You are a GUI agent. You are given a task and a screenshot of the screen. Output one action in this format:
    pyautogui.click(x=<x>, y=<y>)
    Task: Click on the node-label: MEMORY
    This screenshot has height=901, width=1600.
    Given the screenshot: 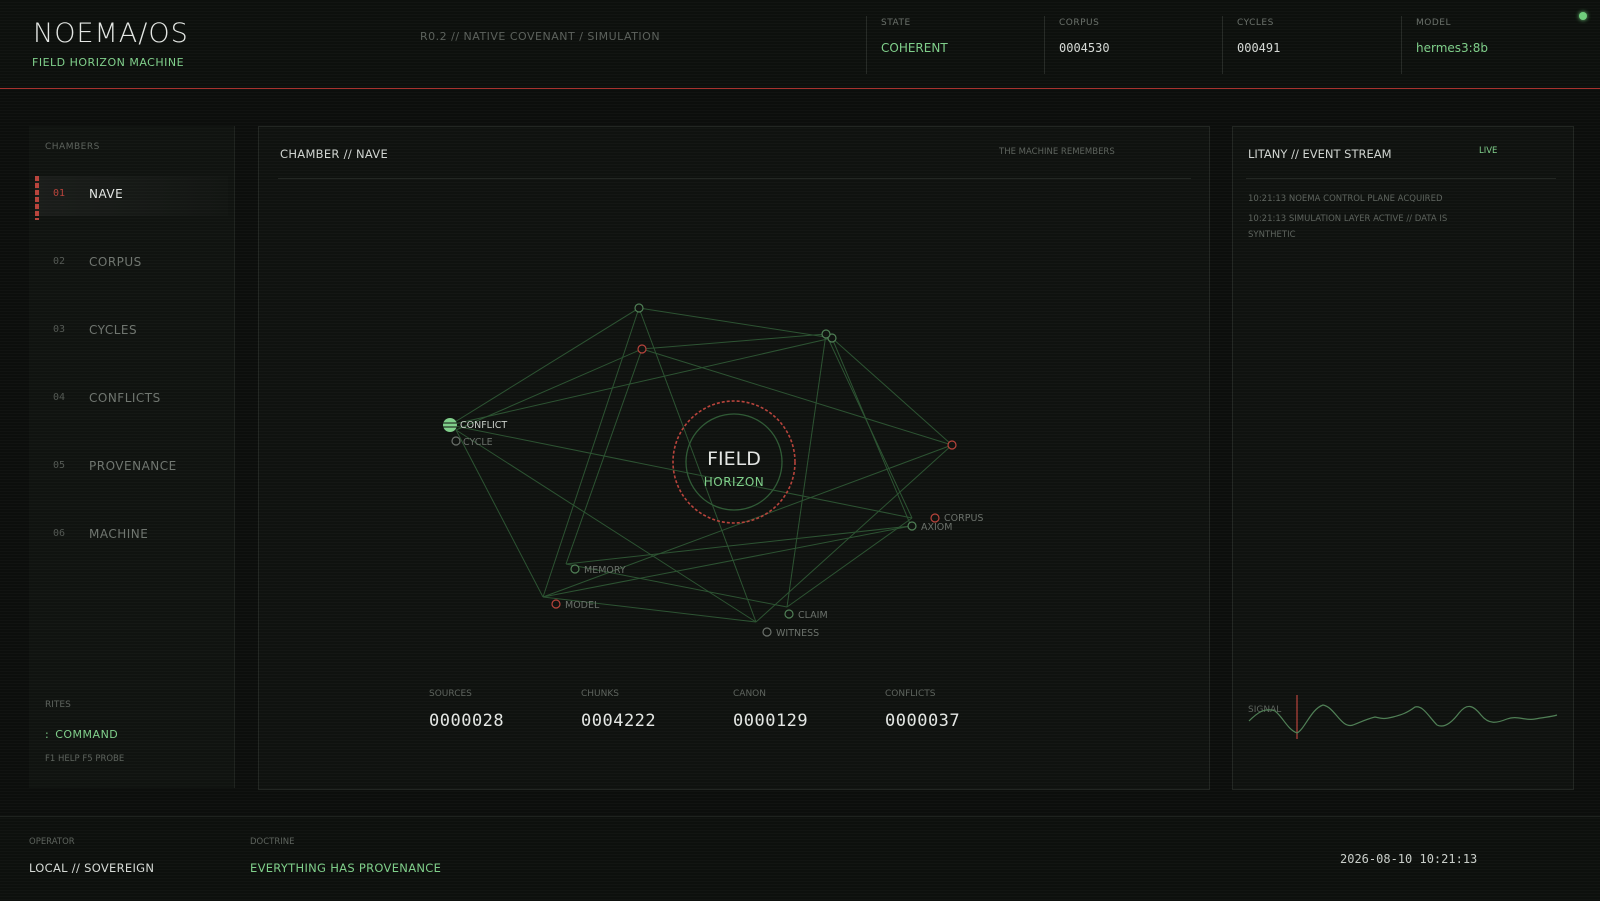 What is the action you would take?
    pyautogui.click(x=605, y=570)
    